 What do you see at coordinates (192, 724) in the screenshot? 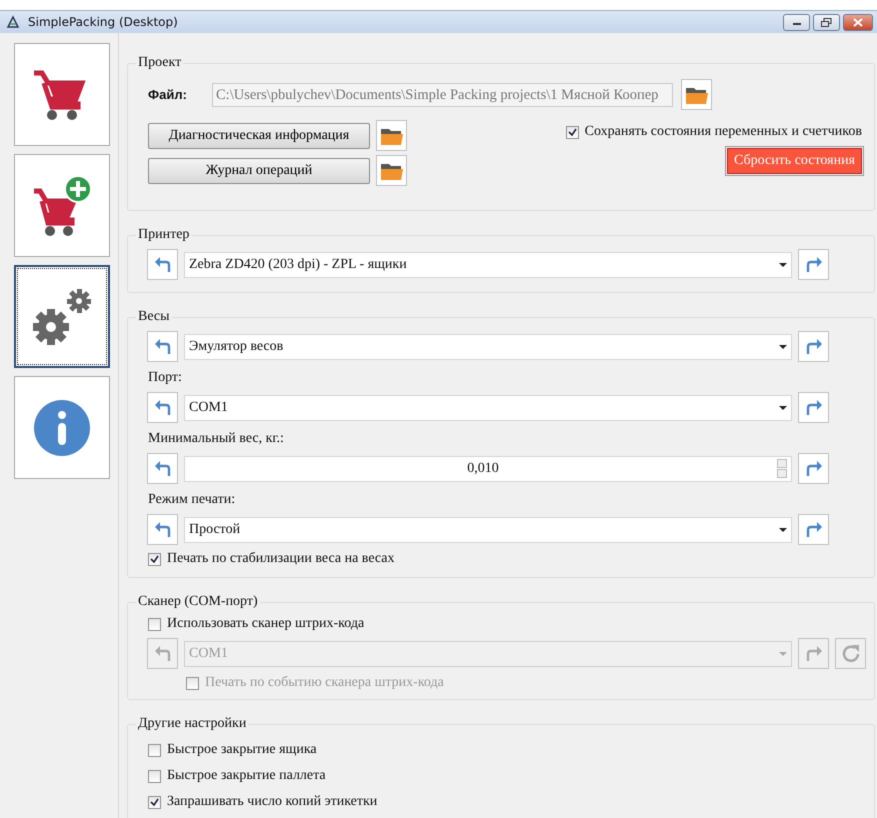
I see `group-title: Другие настройки` at bounding box center [192, 724].